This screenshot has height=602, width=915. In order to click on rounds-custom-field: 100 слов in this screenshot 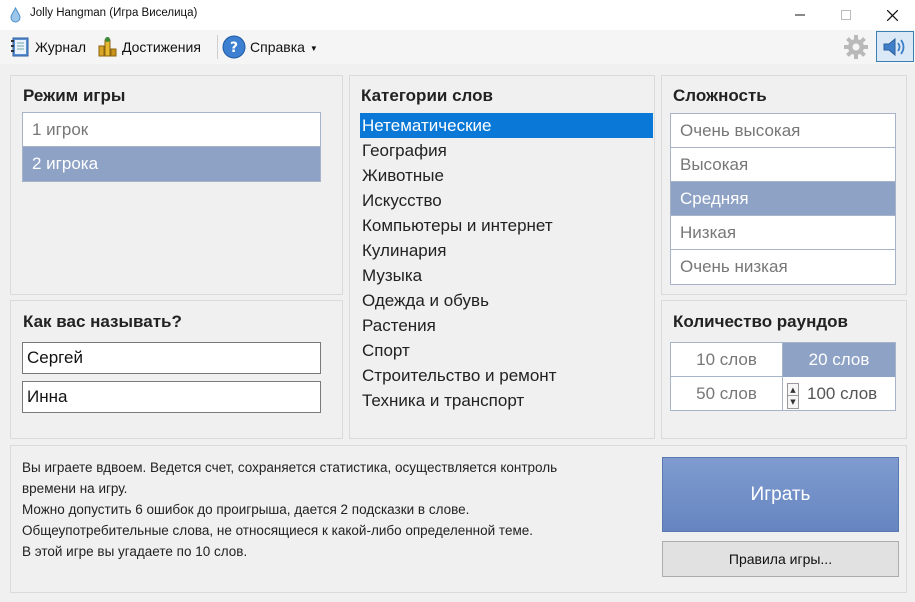, I will do `click(839, 394)`.